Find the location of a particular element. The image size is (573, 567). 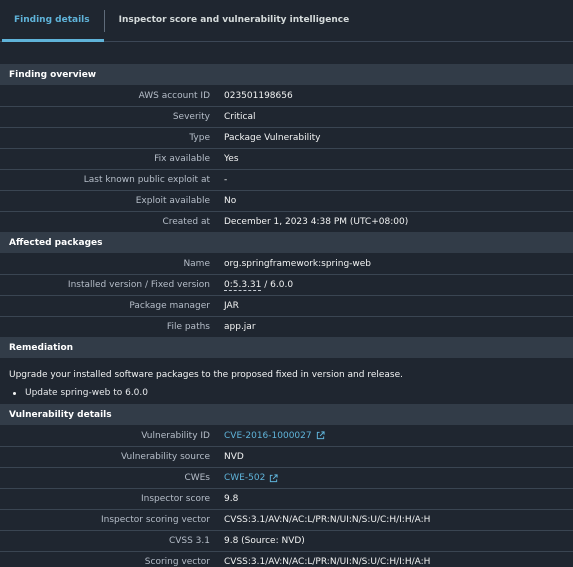

table-row: Type Package Vulnerability is located at coordinates (286, 137).